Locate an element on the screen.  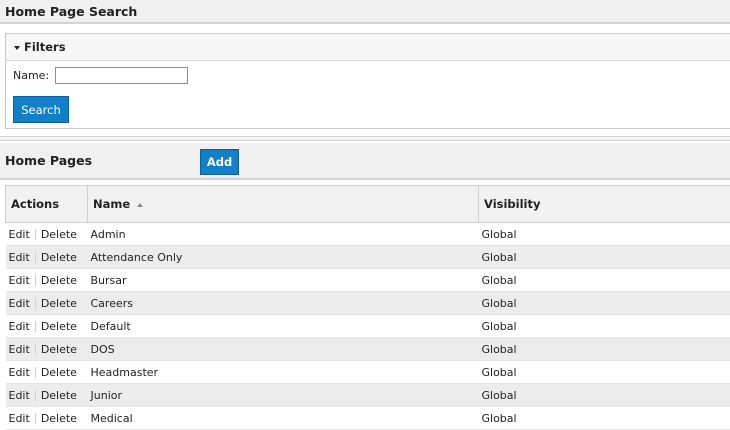
name-filter-row: Name: is located at coordinates (100, 75).